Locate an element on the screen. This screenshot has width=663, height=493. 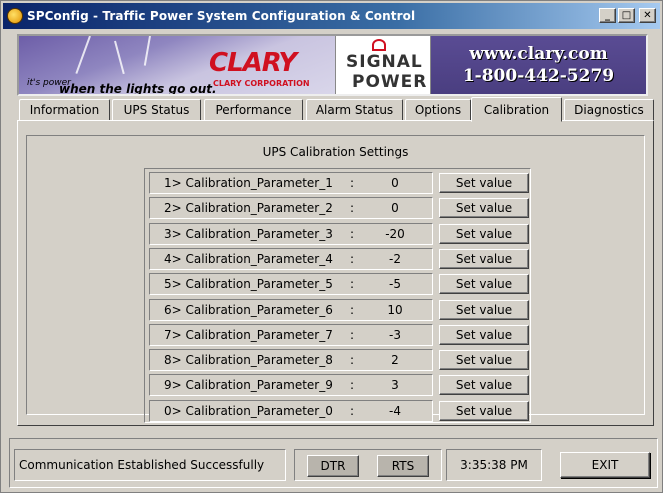
clock: 3:35:38 PM is located at coordinates (494, 465).